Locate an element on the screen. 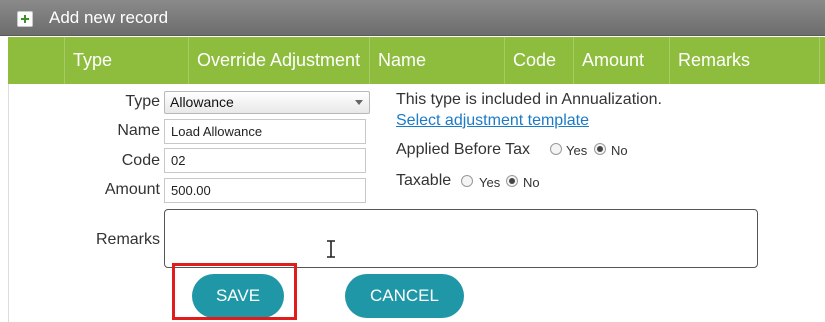 The height and width of the screenshot is (322, 825). column-header-type: Type is located at coordinates (126, 60).